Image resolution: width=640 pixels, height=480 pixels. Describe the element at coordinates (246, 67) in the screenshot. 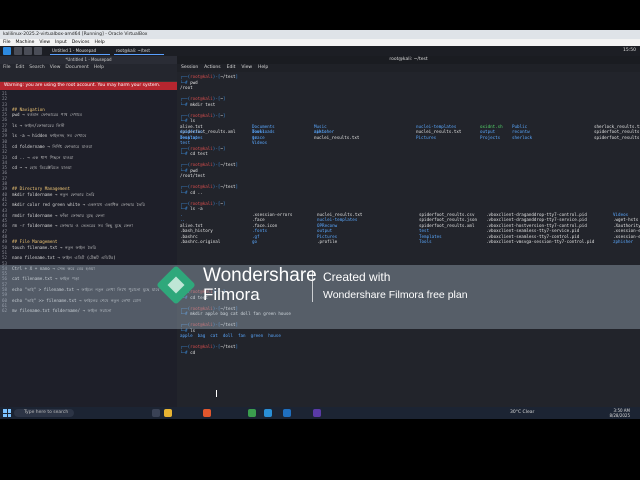

I see `terminal-menu-item: View` at that location.